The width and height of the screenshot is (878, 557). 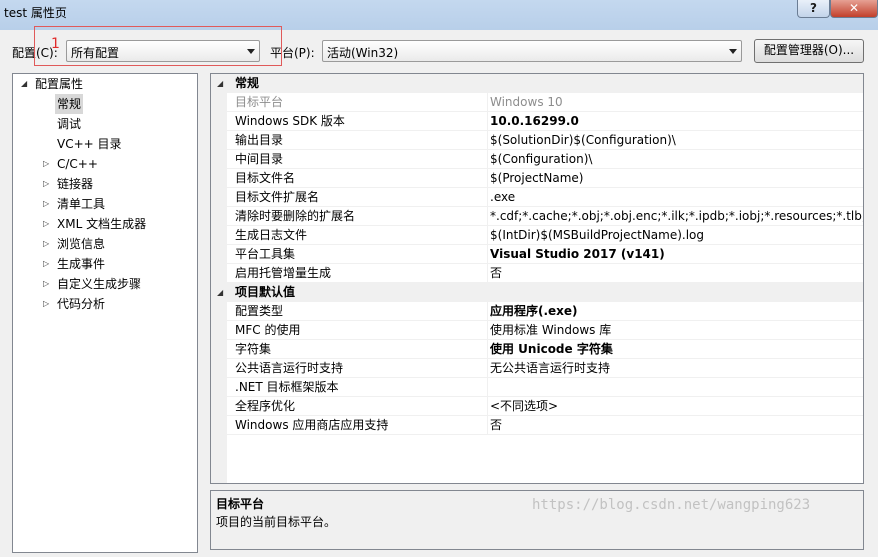 What do you see at coordinates (89, 144) in the screenshot?
I see `tree-item-label: VC++ 目录` at bounding box center [89, 144].